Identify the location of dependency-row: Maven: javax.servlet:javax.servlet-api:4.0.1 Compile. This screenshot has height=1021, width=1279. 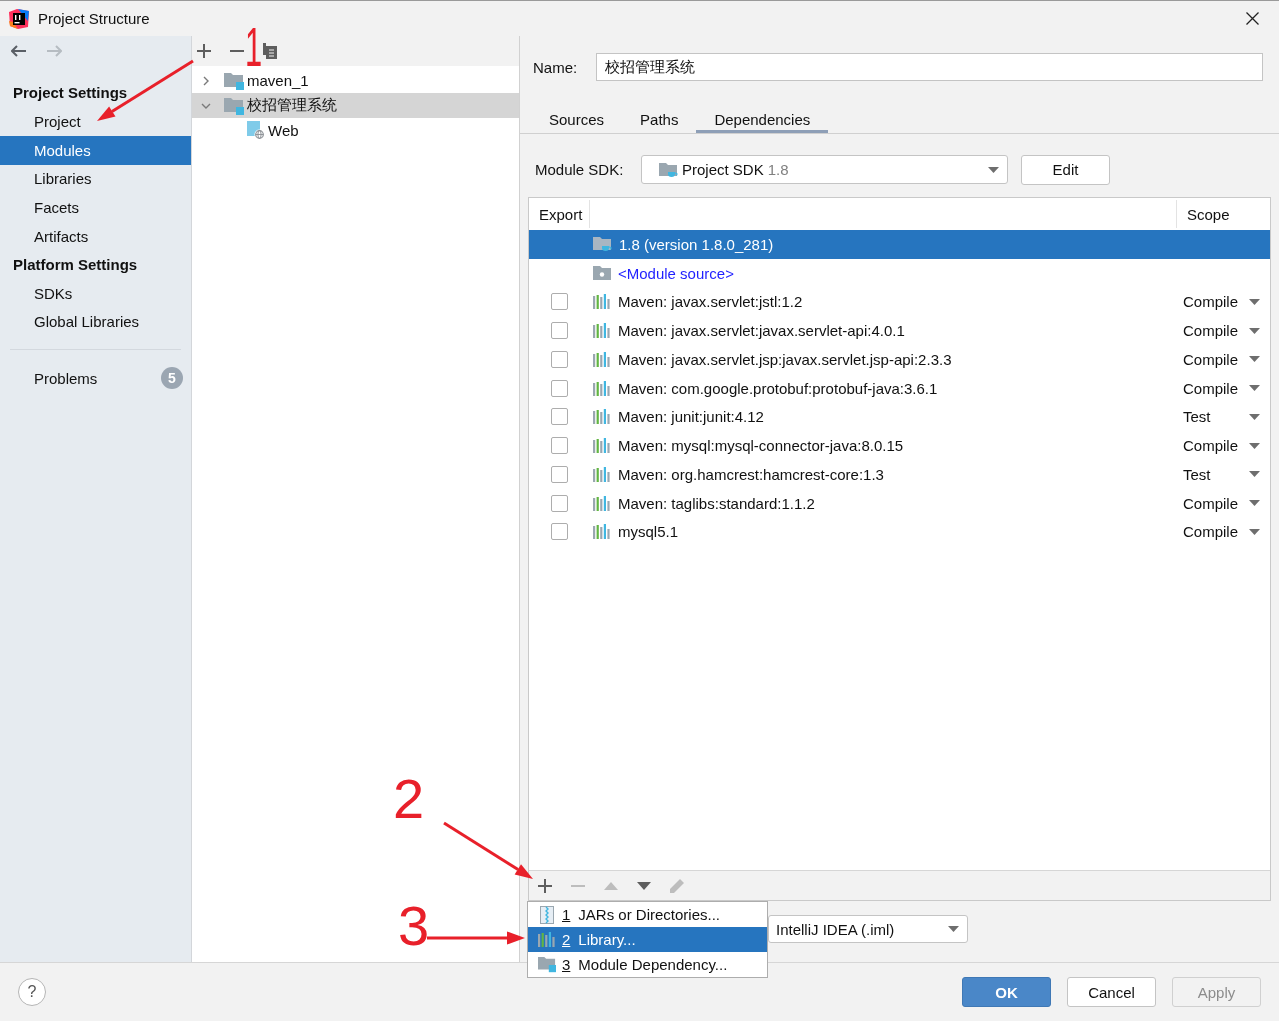
(899, 330).